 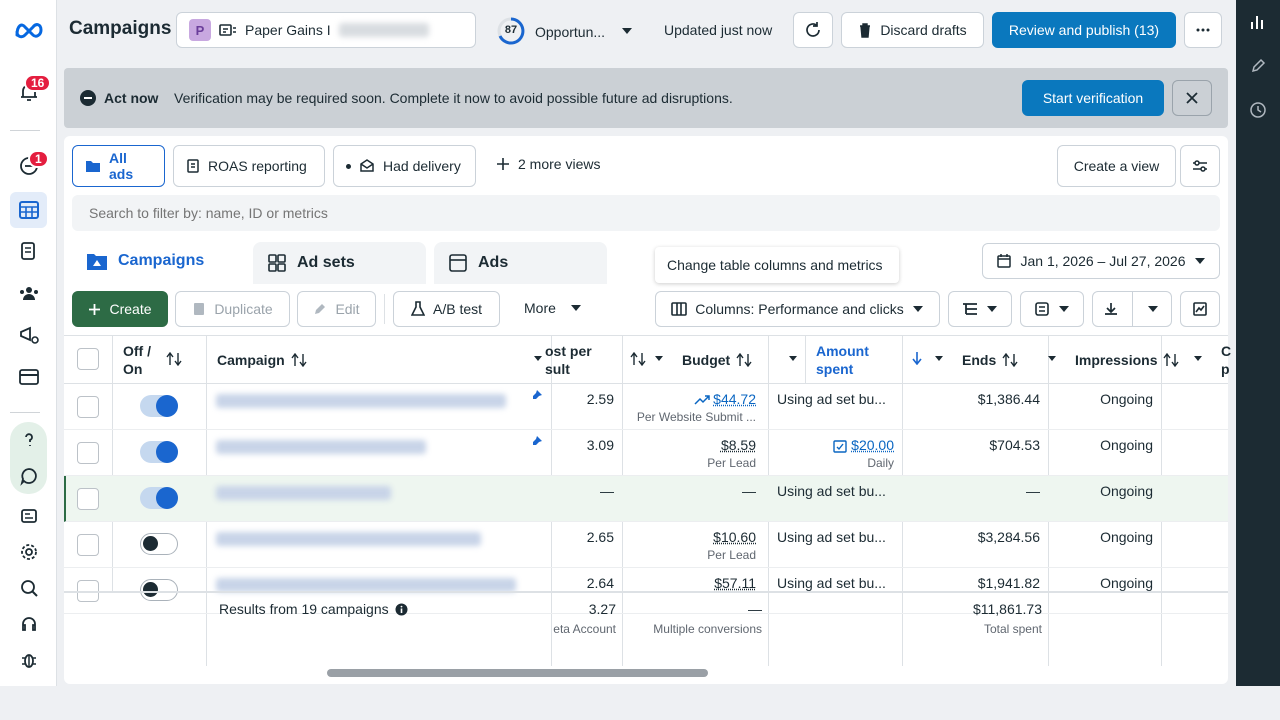 What do you see at coordinates (568, 360) in the screenshot?
I see `column-header-cost-per-result: ost per sult` at bounding box center [568, 360].